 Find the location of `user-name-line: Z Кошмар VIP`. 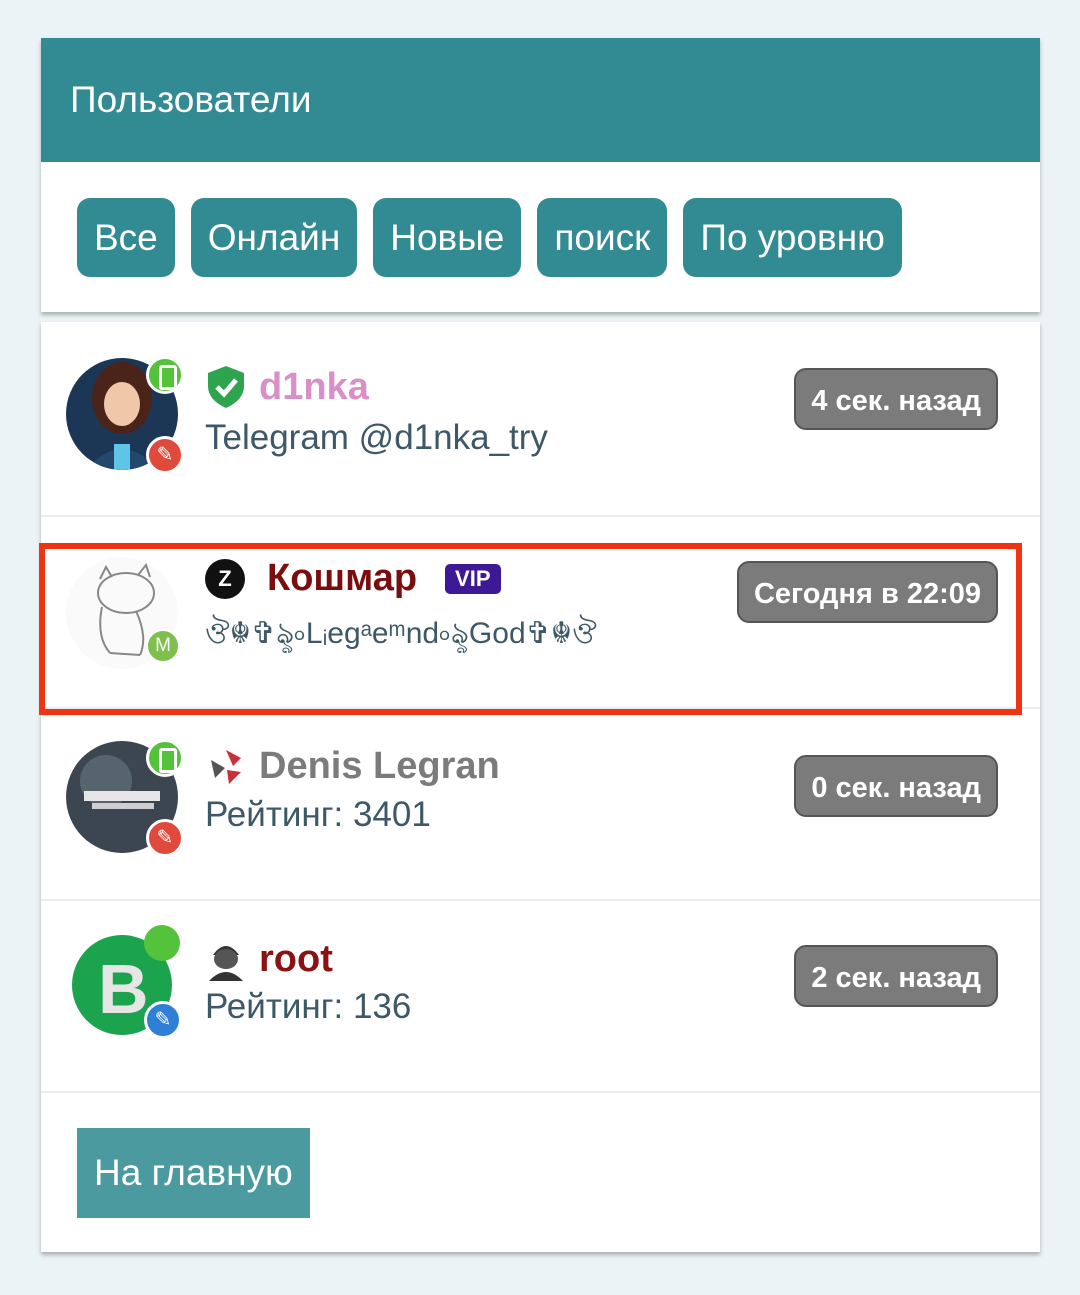

user-name-line: Z Кошмар VIP is located at coordinates (353, 578).